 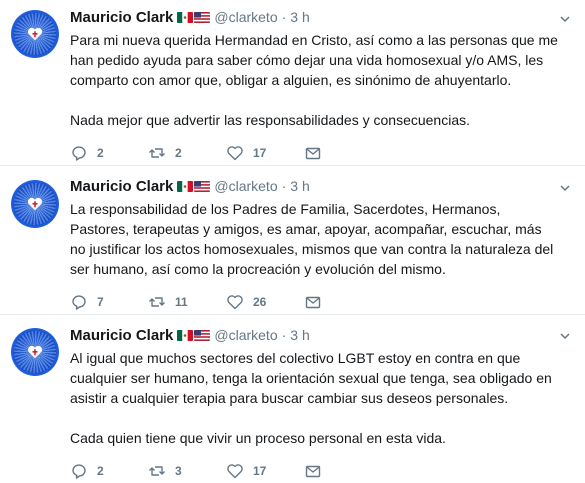 I want to click on retweet-button: 11, so click(x=187, y=302).